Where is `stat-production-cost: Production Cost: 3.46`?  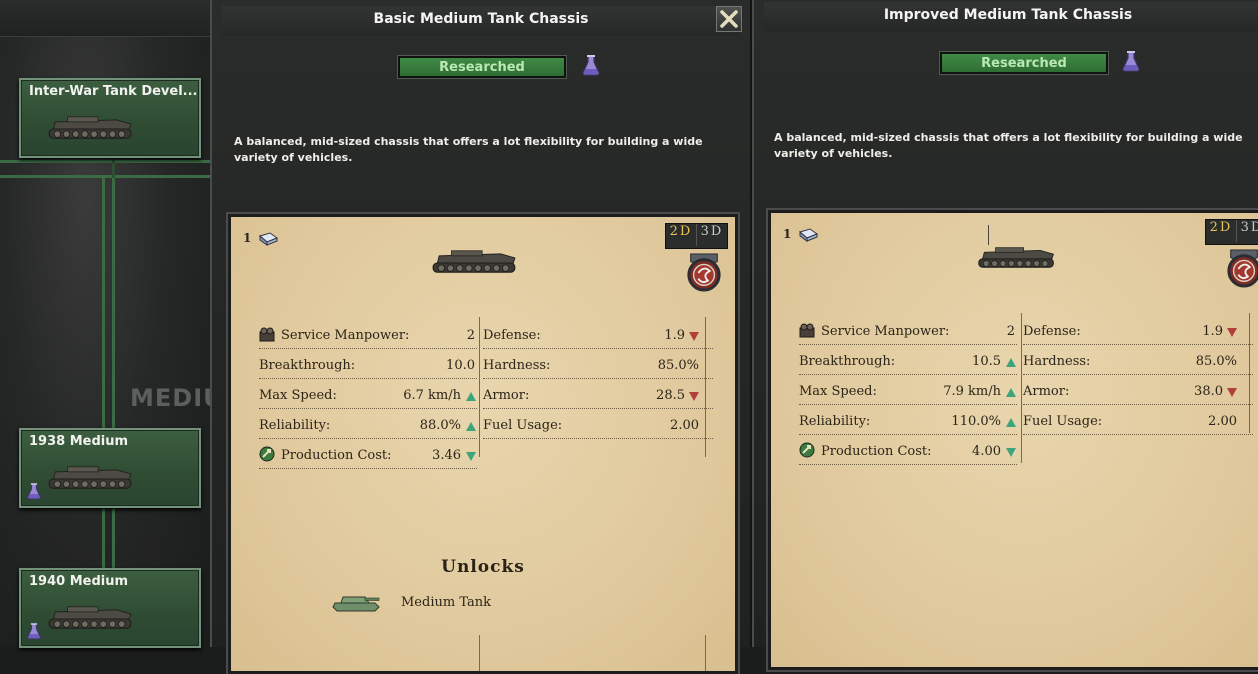
stat-production-cost: Production Cost: 3.46 is located at coordinates (368, 456).